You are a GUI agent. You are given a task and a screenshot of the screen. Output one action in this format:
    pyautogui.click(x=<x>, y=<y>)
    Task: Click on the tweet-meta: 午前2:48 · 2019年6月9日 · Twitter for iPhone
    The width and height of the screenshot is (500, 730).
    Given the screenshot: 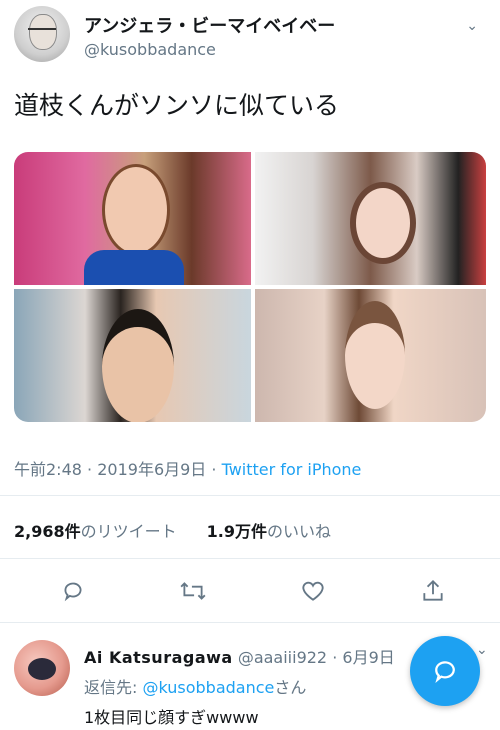 What is the action you would take?
    pyautogui.click(x=187, y=468)
    